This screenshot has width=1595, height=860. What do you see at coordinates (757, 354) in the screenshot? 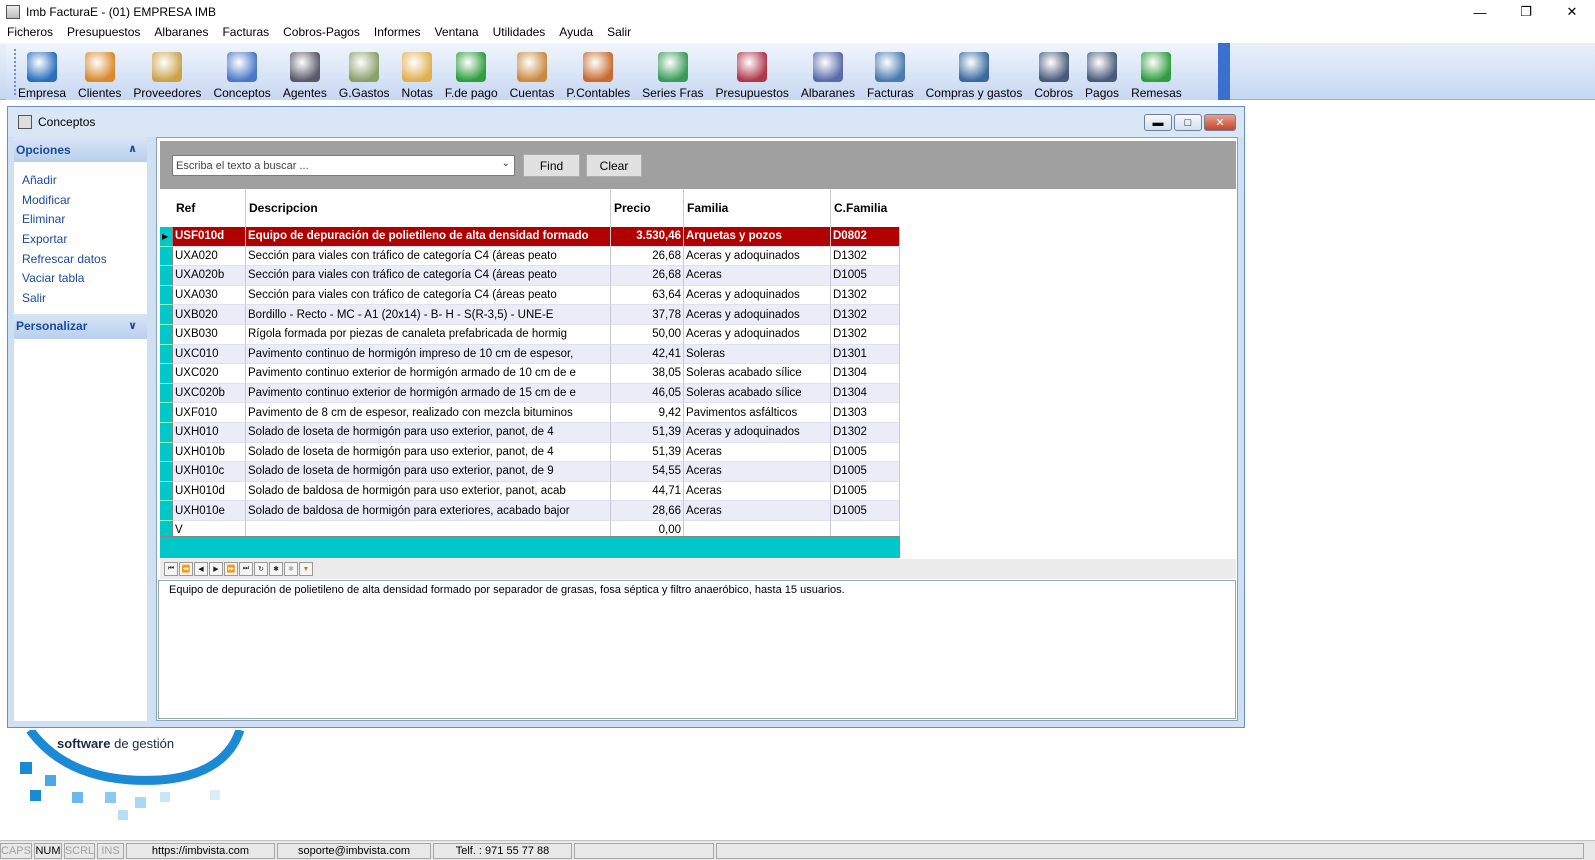
I see `cell-familia: Soleras` at bounding box center [757, 354].